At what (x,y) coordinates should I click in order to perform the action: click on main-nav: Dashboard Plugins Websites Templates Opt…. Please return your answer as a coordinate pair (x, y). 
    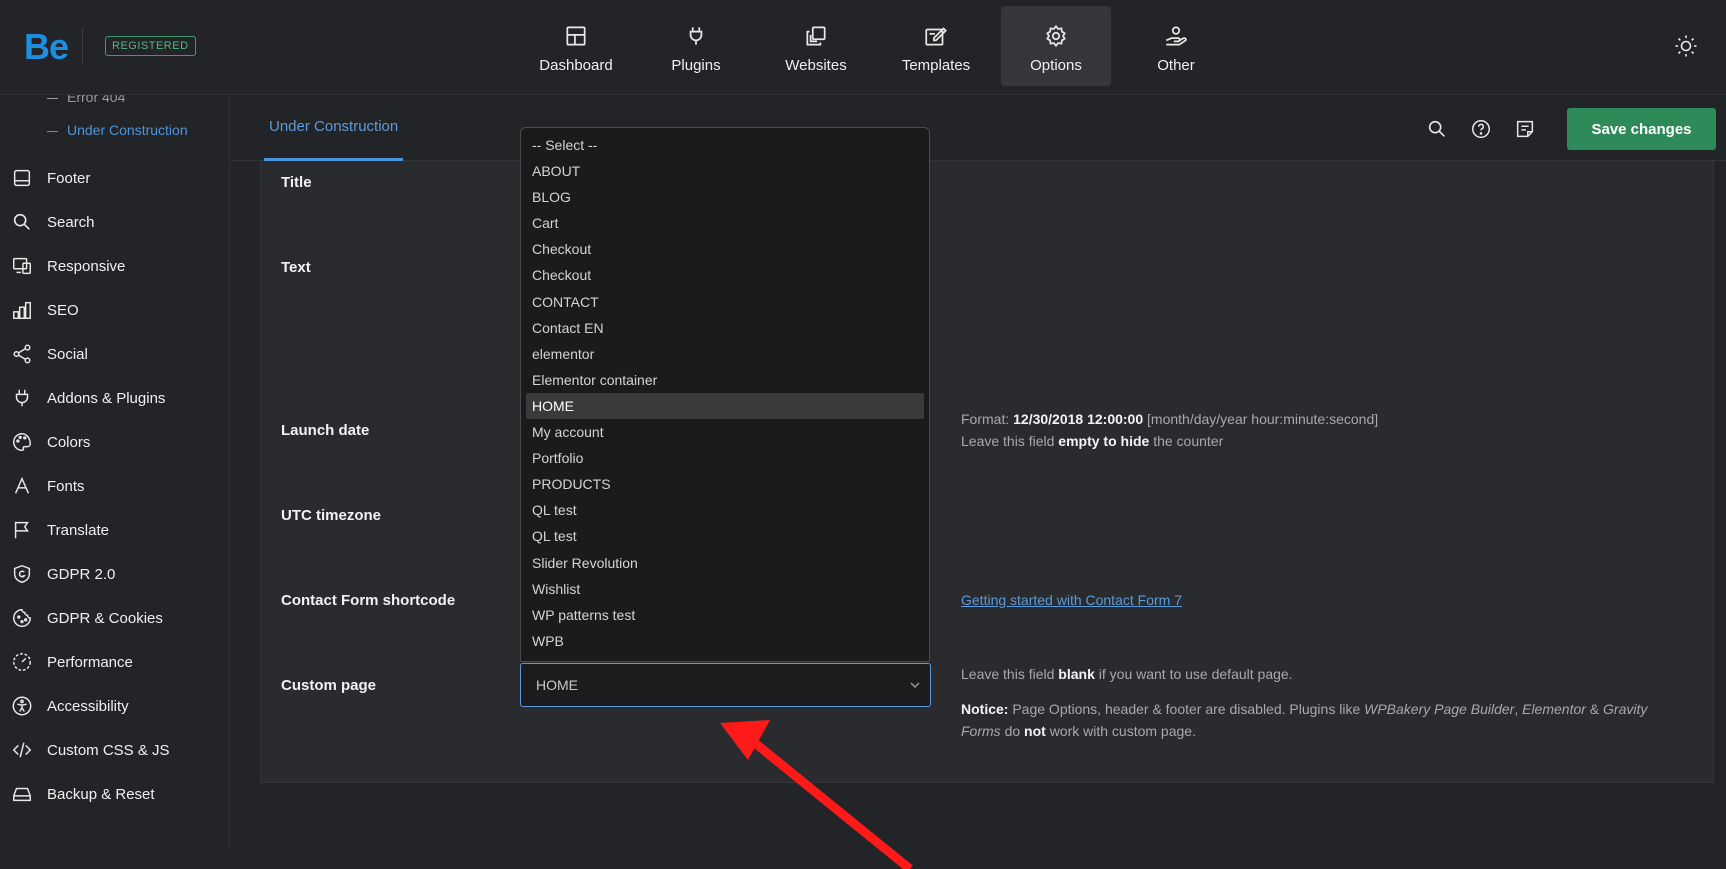
    Looking at the image, I should click on (881, 46).